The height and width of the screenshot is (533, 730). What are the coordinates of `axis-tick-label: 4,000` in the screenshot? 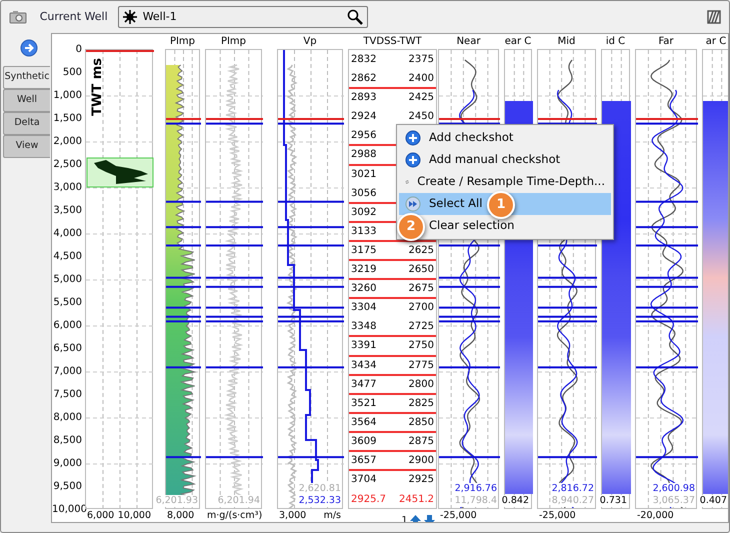 It's located at (67, 234).